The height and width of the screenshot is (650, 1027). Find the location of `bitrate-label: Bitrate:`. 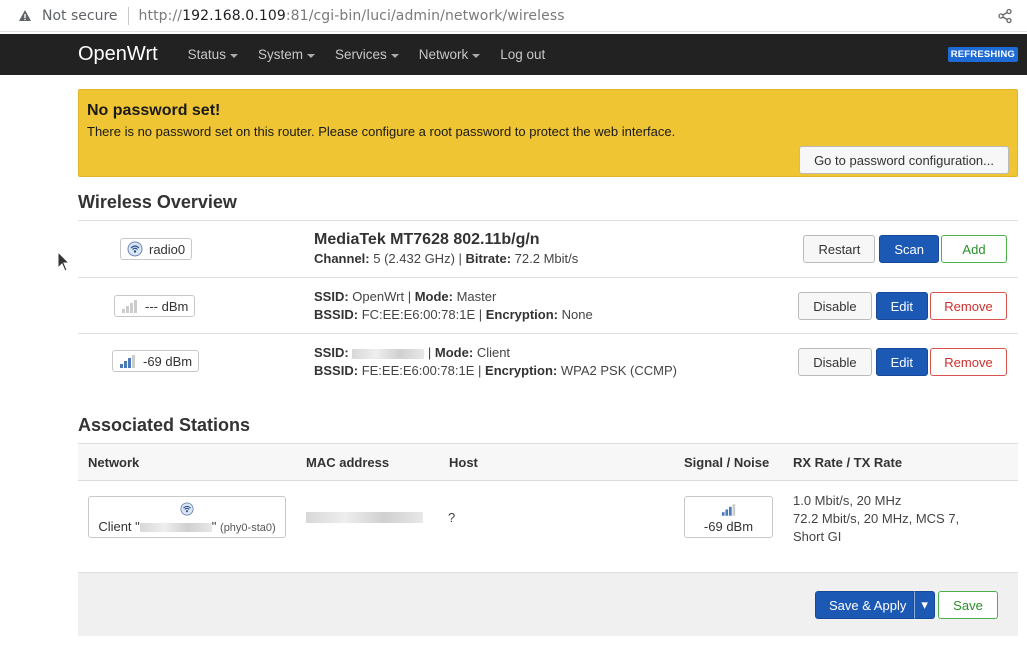

bitrate-label: Bitrate: is located at coordinates (488, 258).